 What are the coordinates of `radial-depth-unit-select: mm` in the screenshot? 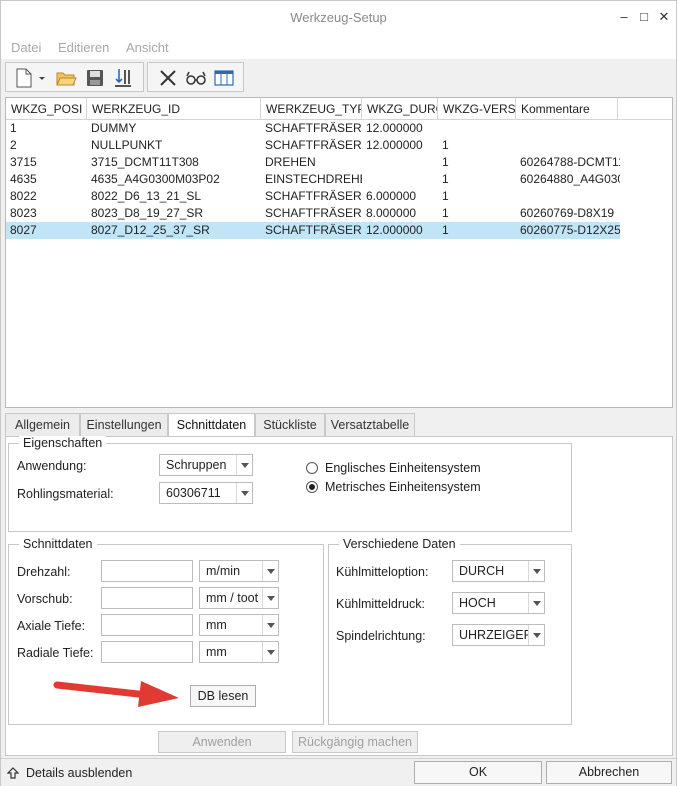 It's located at (239, 652).